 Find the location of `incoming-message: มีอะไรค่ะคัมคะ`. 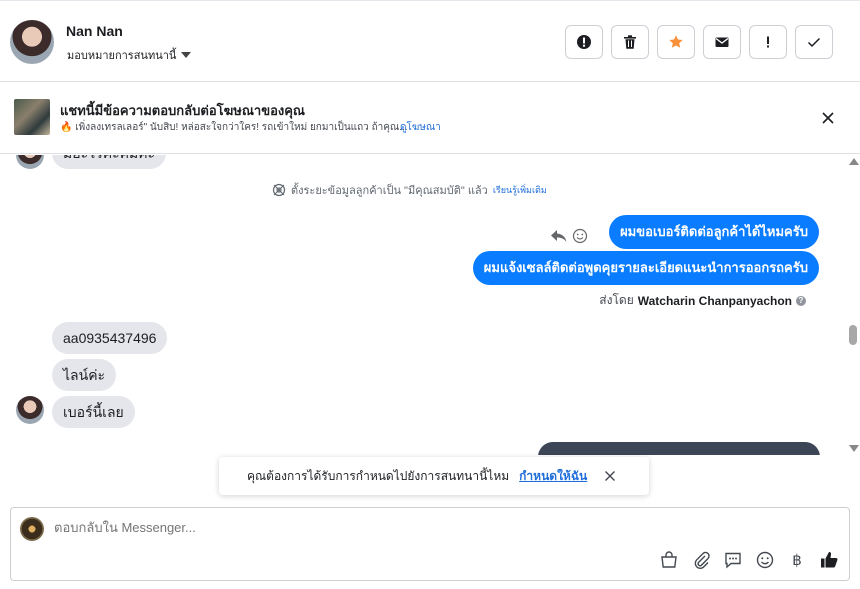

incoming-message: มีอะไรค่ะคัมคะ is located at coordinates (109, 162).